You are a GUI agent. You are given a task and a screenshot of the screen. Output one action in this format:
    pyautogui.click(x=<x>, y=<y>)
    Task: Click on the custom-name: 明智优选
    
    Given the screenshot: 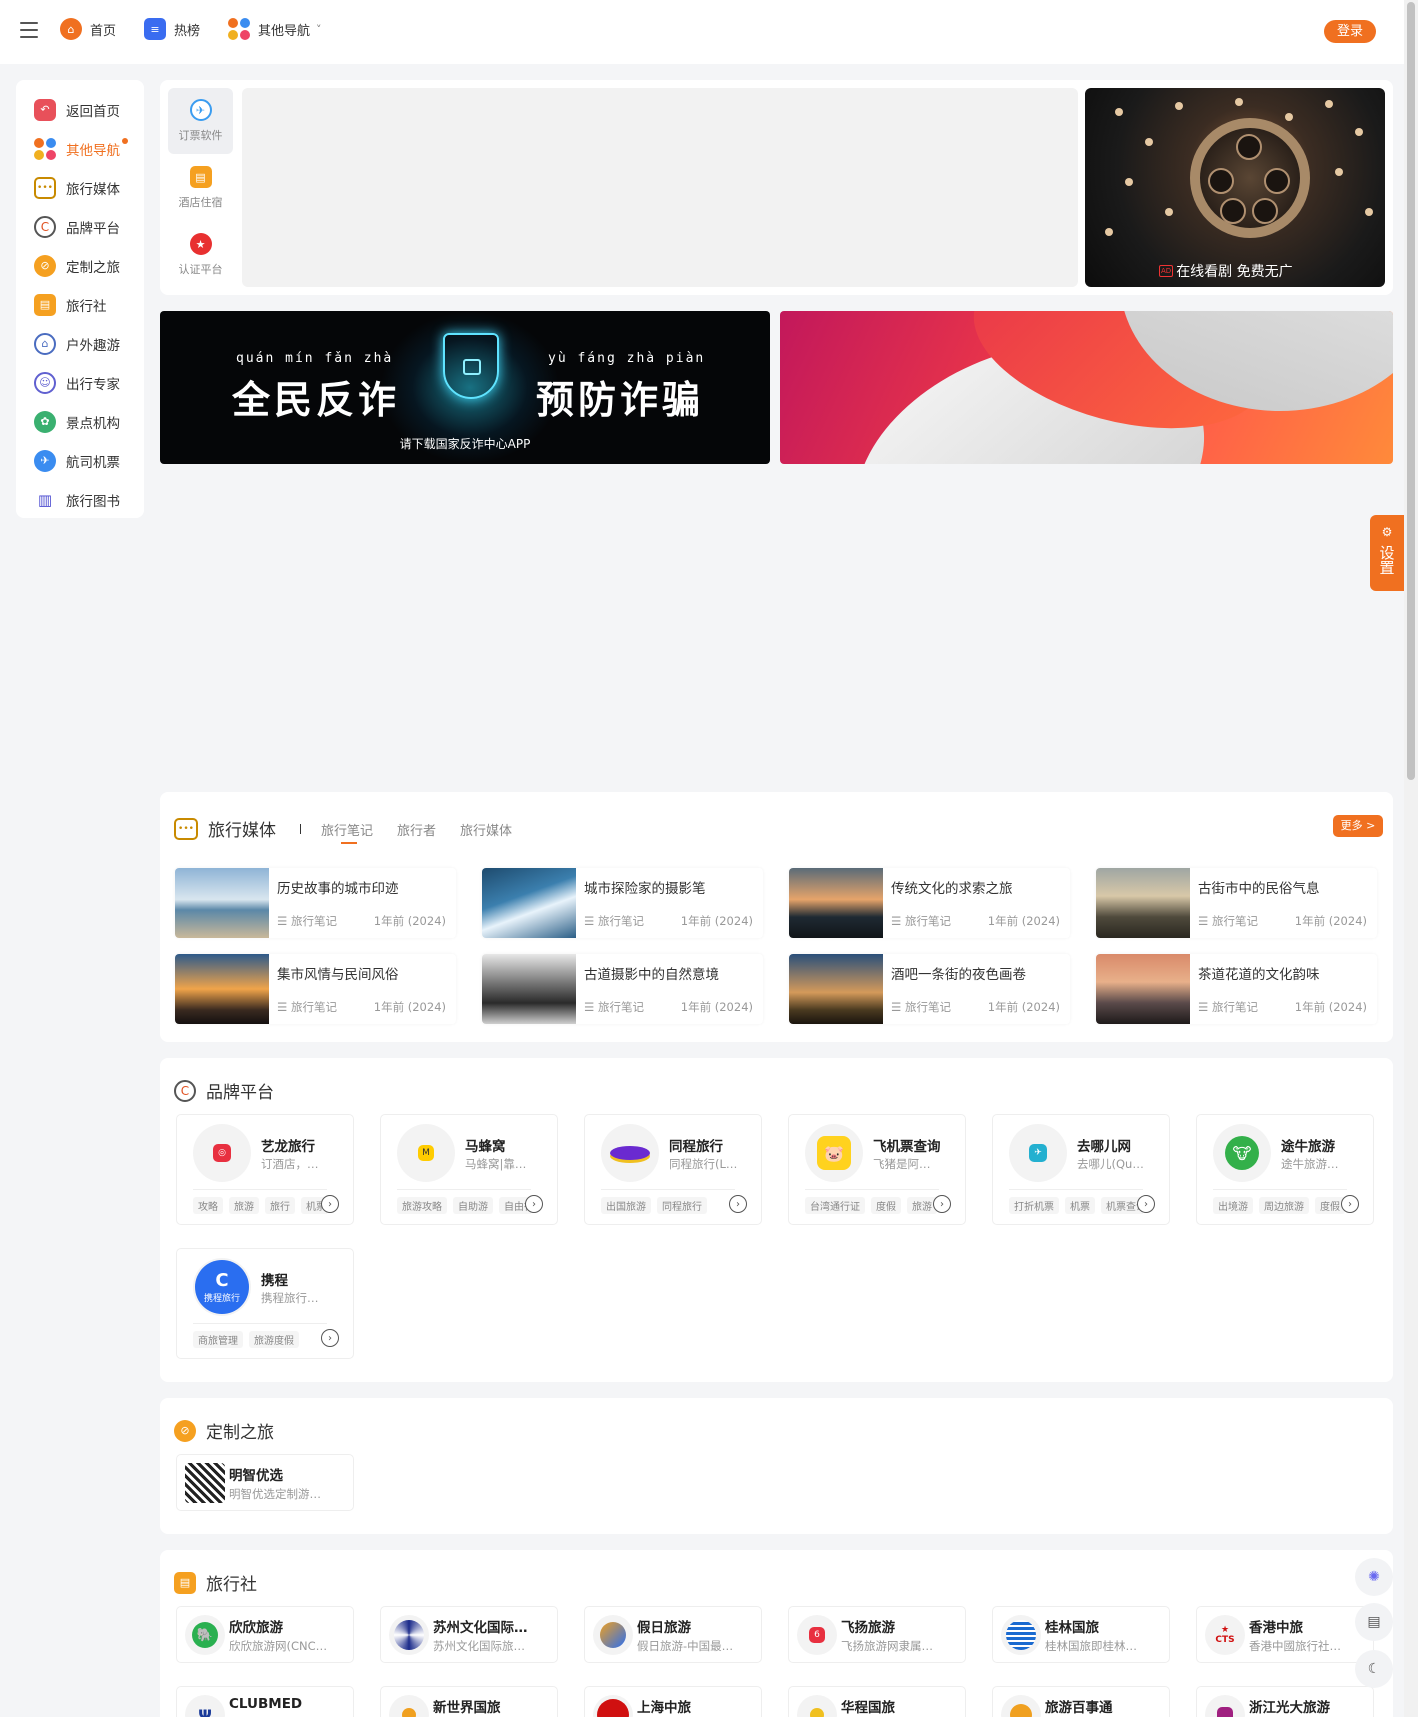 What is the action you would take?
    pyautogui.click(x=256, y=1474)
    